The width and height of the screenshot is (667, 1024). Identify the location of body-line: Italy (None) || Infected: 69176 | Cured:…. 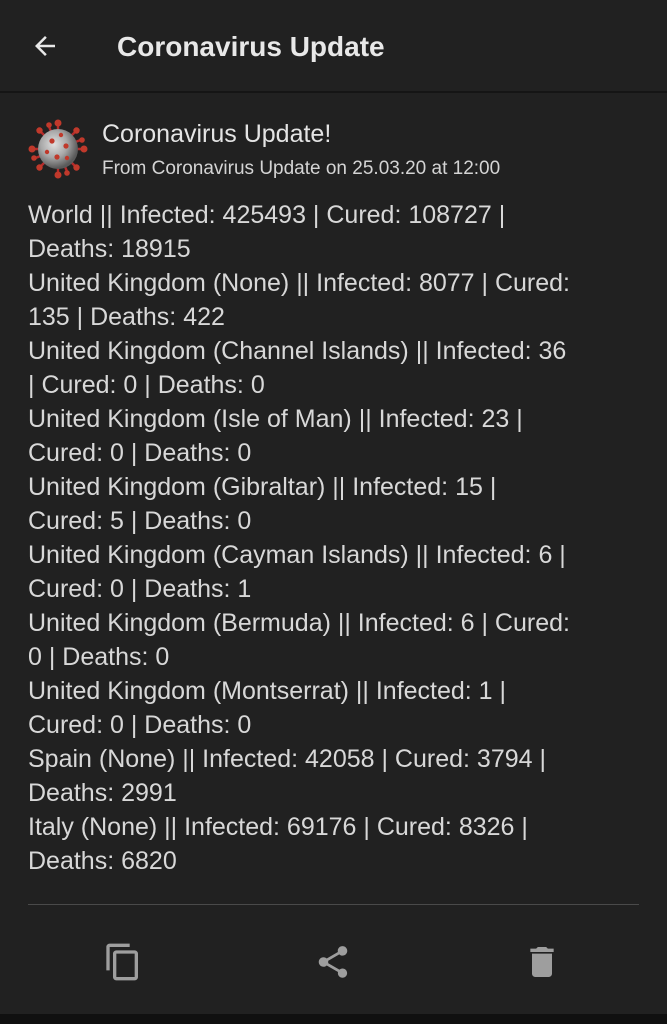
(278, 827).